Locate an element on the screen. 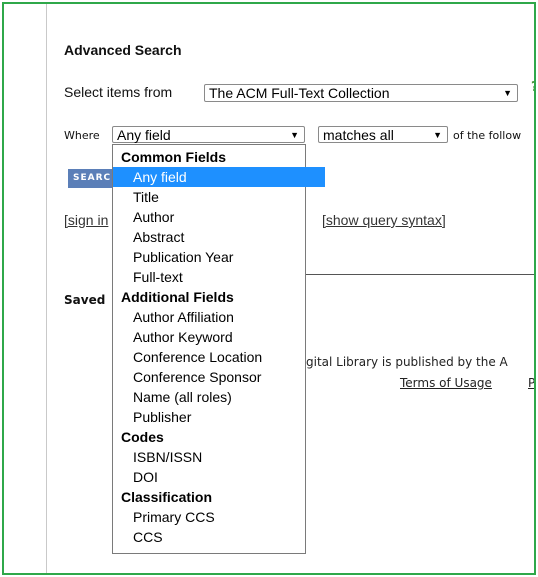 Image resolution: width=538 pixels, height=577 pixels. option-group: Additional Fields is located at coordinates (177, 297).